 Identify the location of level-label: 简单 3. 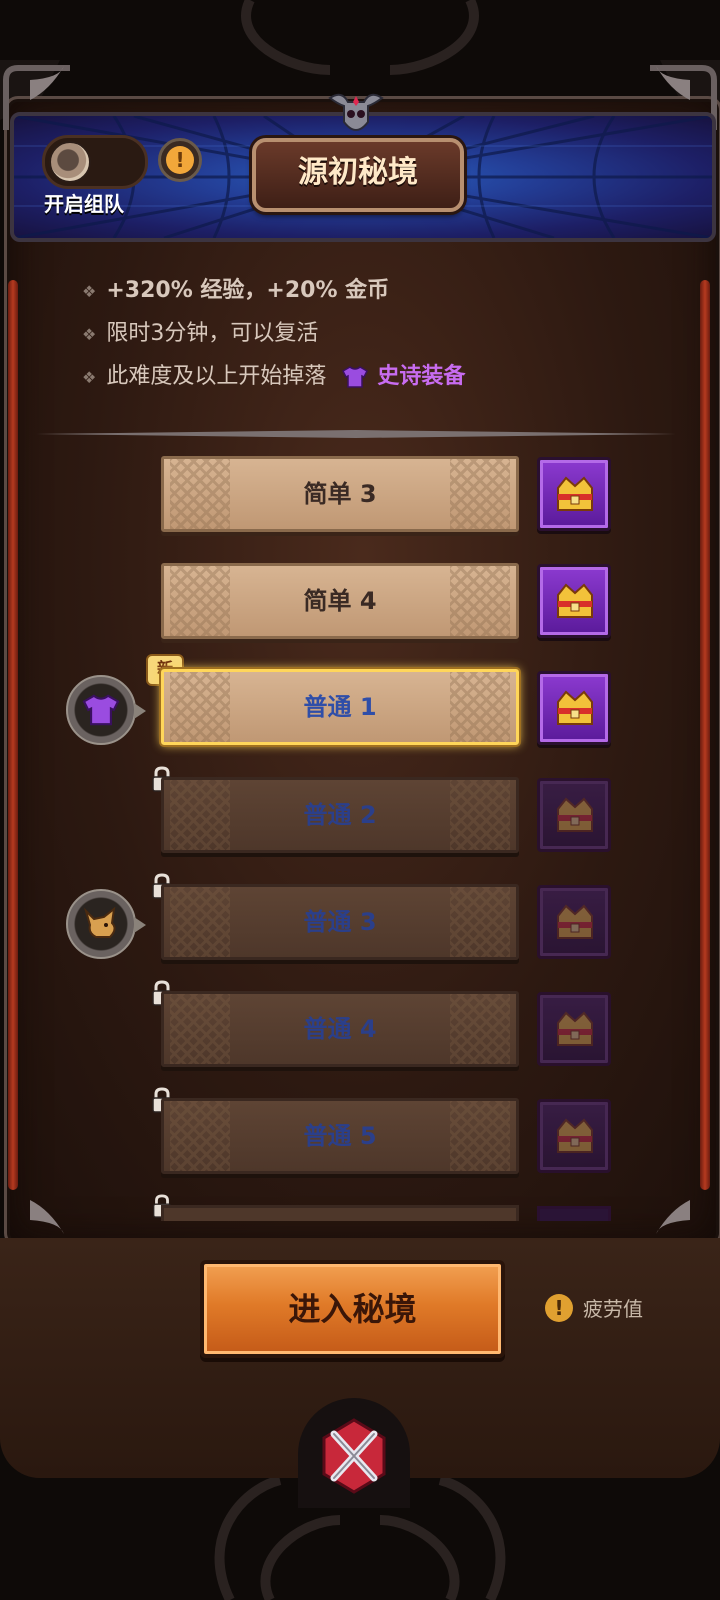
(340, 494).